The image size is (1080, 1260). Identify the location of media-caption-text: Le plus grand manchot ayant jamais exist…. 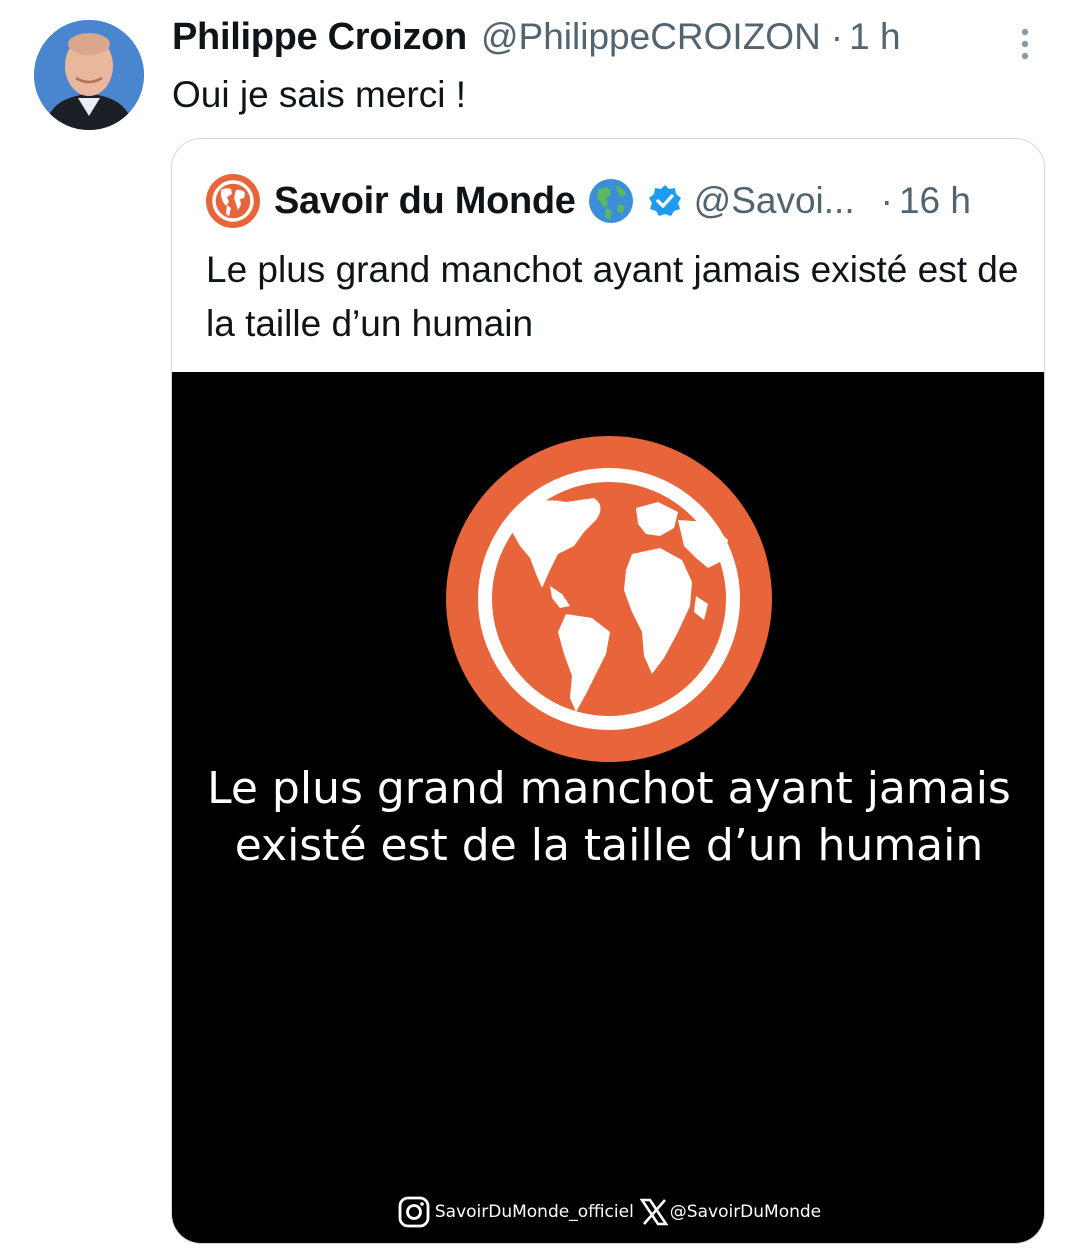
(609, 817).